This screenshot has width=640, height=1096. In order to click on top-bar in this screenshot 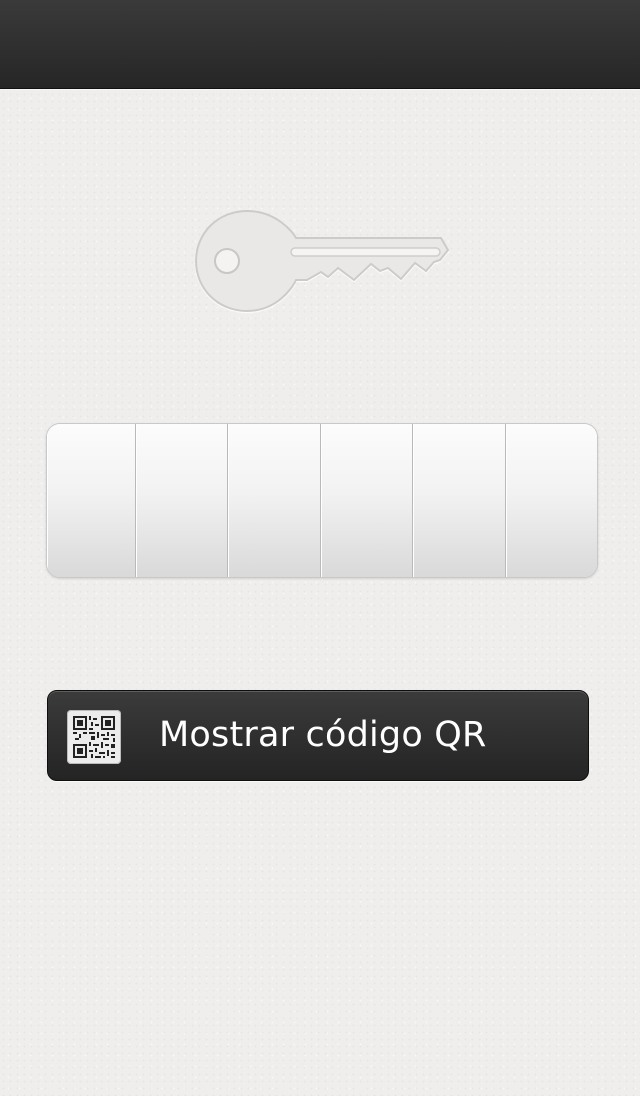, I will do `click(320, 44)`.